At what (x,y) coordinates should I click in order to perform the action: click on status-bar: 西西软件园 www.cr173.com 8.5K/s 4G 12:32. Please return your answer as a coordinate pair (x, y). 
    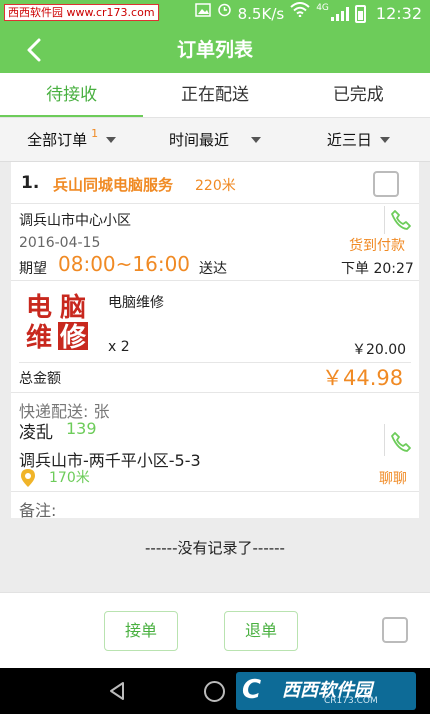
    Looking at the image, I should click on (215, 13).